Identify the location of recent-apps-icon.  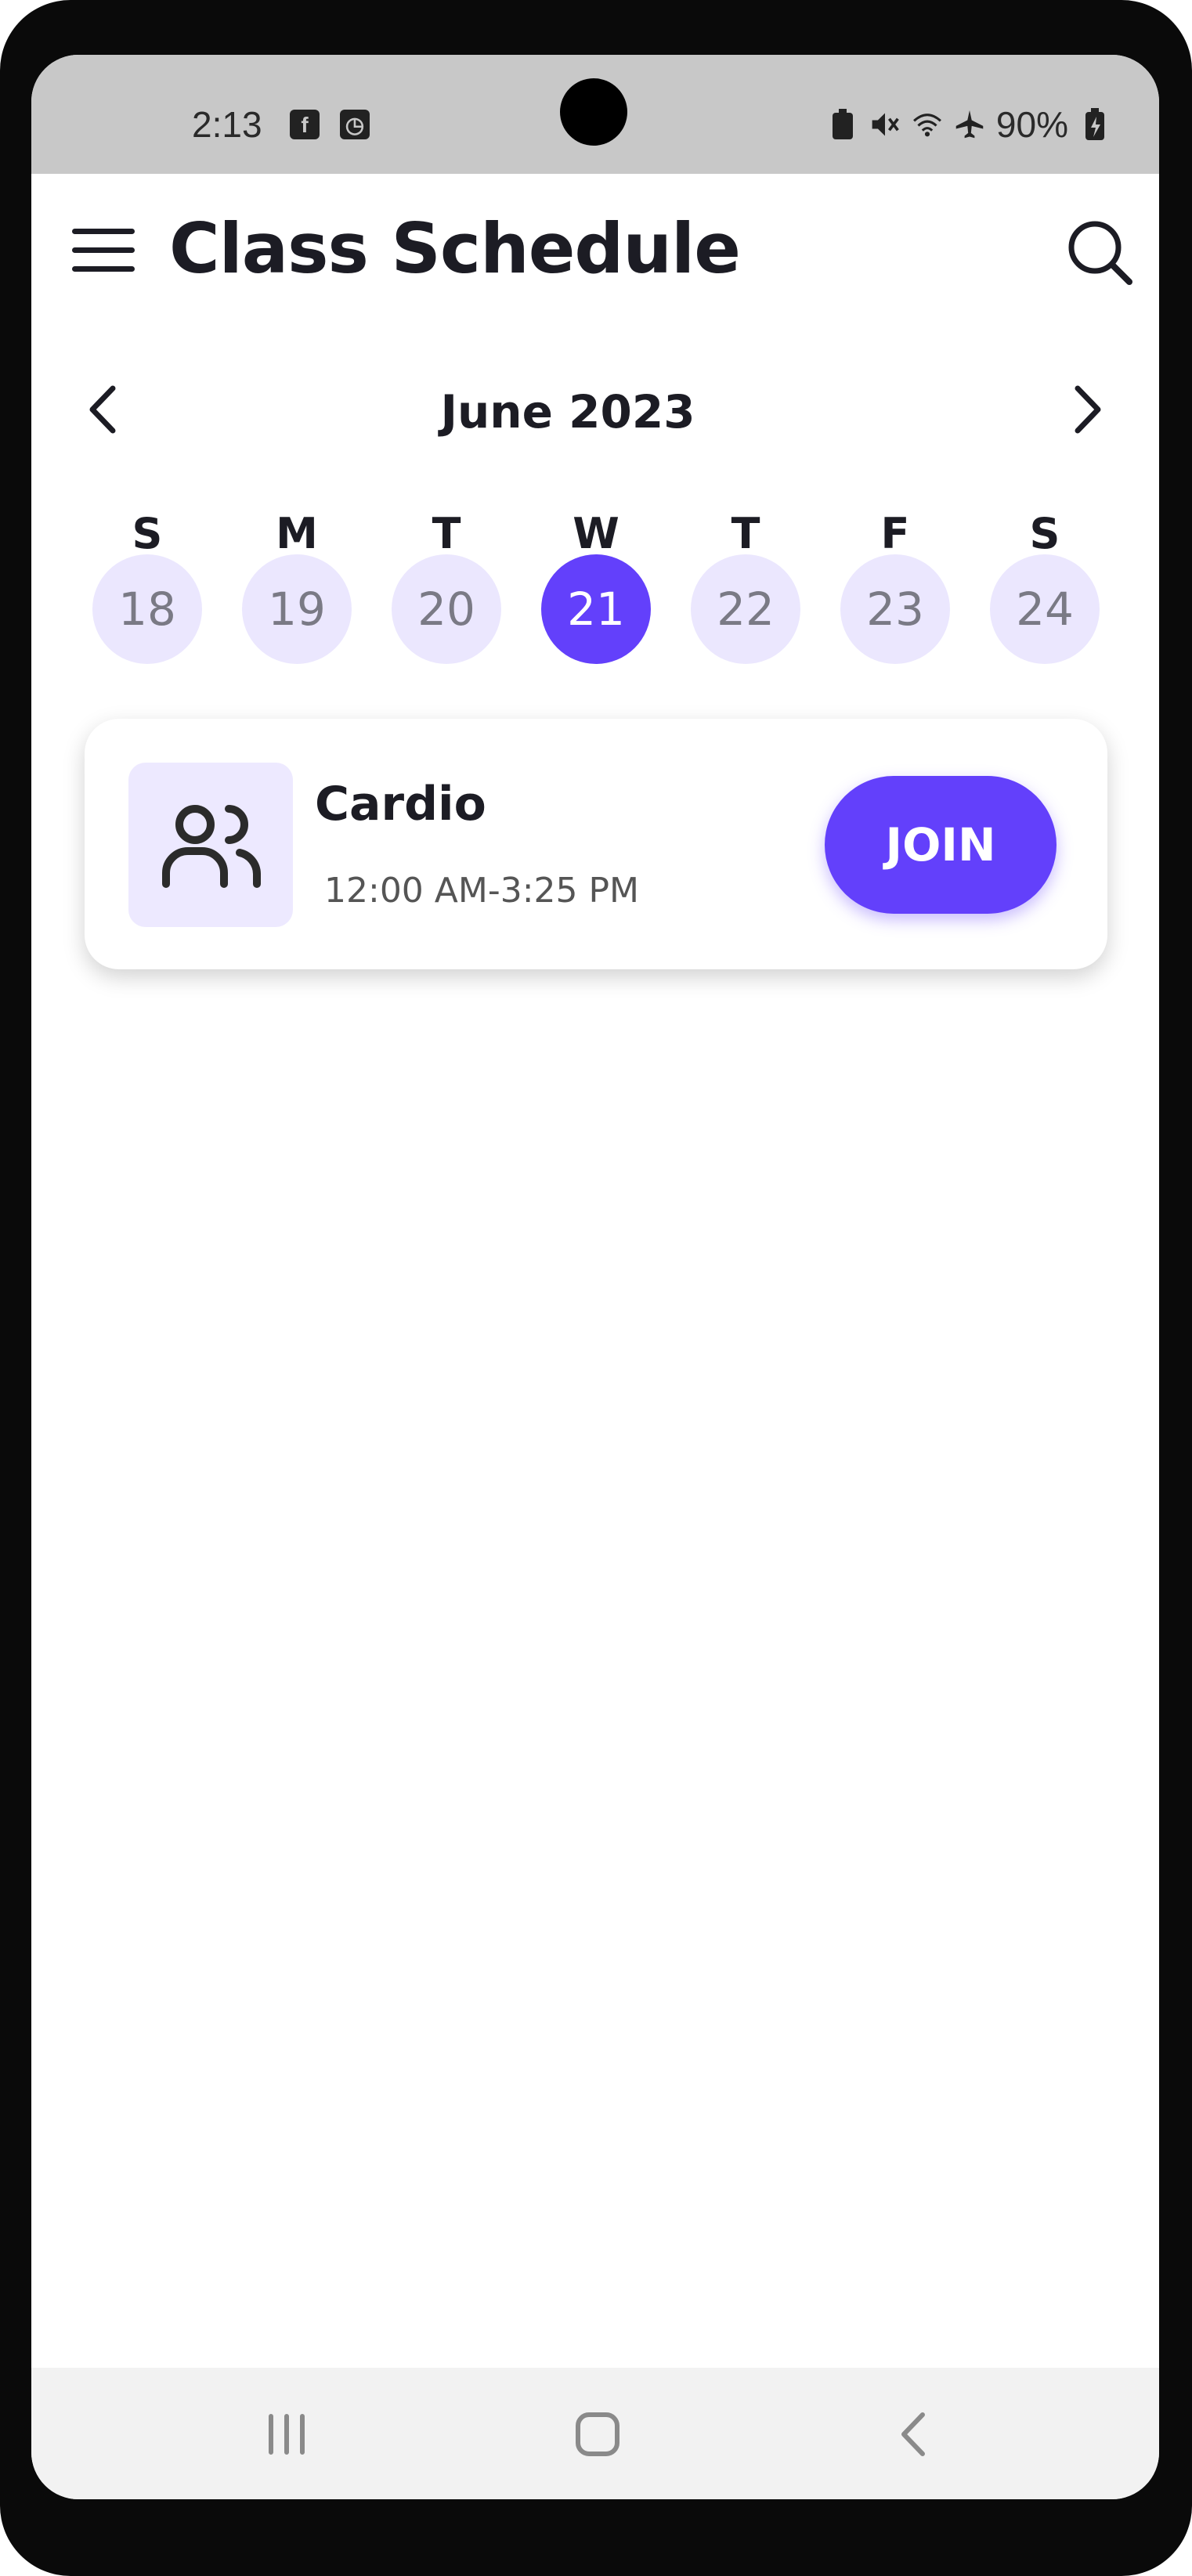
(286, 2434).